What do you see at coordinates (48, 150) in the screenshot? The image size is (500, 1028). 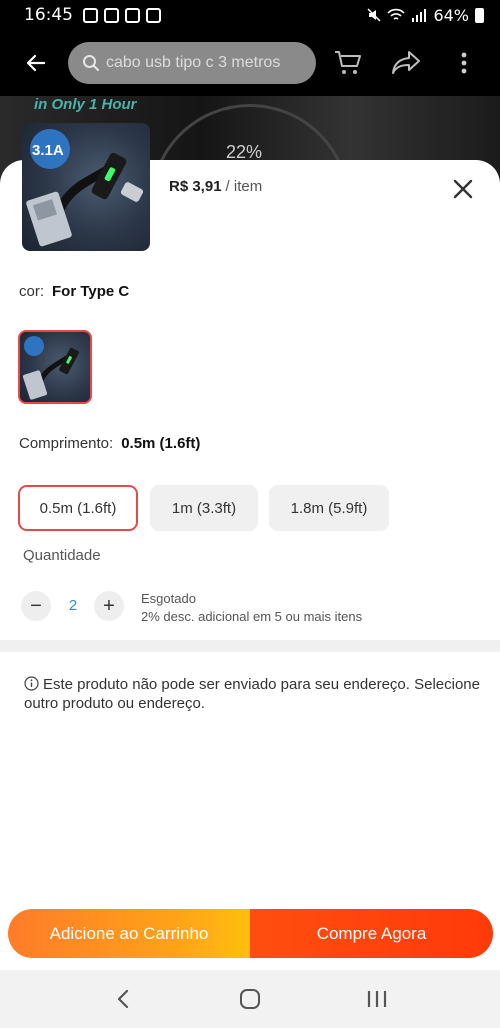 I see `image-badge: 3.1A` at bounding box center [48, 150].